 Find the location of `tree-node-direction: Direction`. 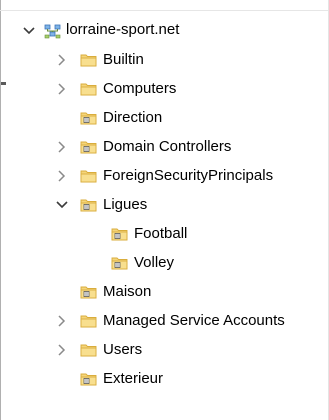

tree-node-direction: Direction is located at coordinates (164, 118).